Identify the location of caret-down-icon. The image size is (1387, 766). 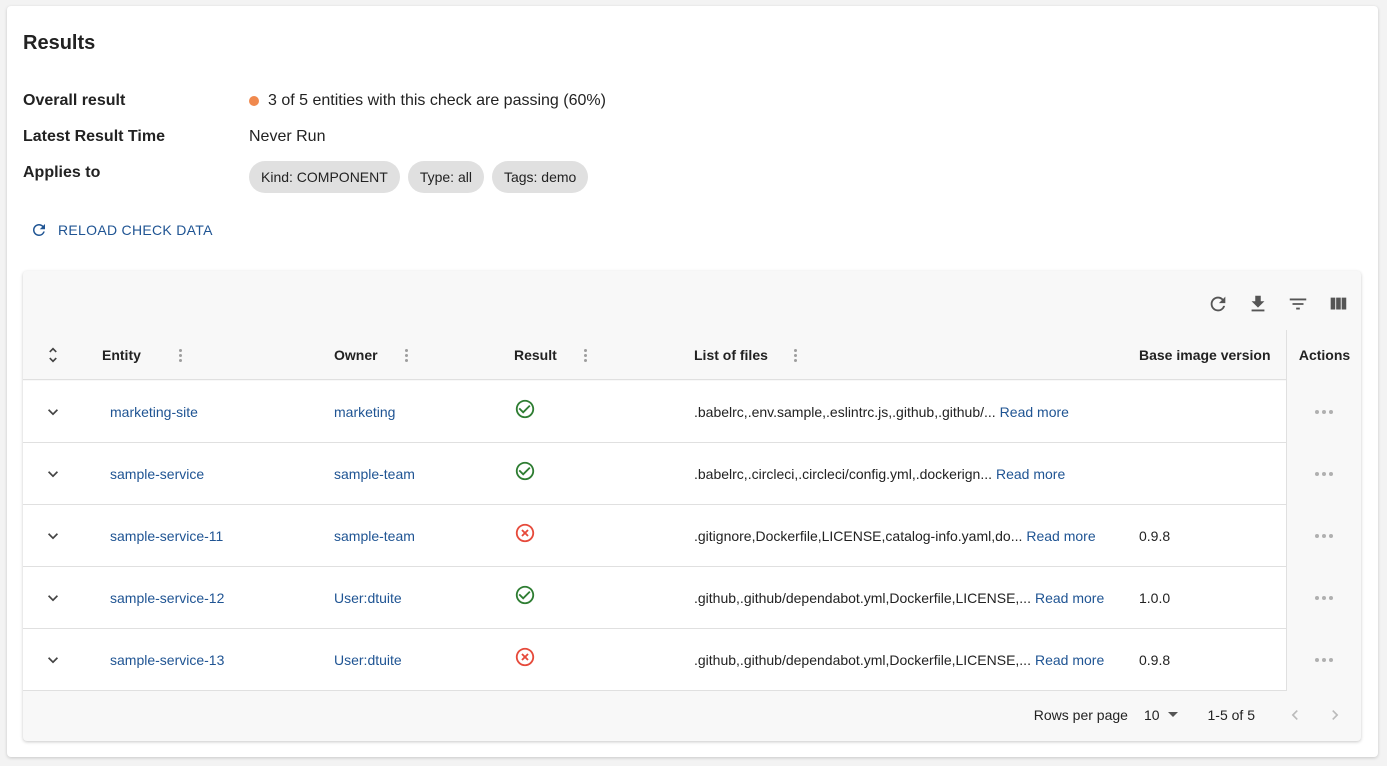
(1172, 714).